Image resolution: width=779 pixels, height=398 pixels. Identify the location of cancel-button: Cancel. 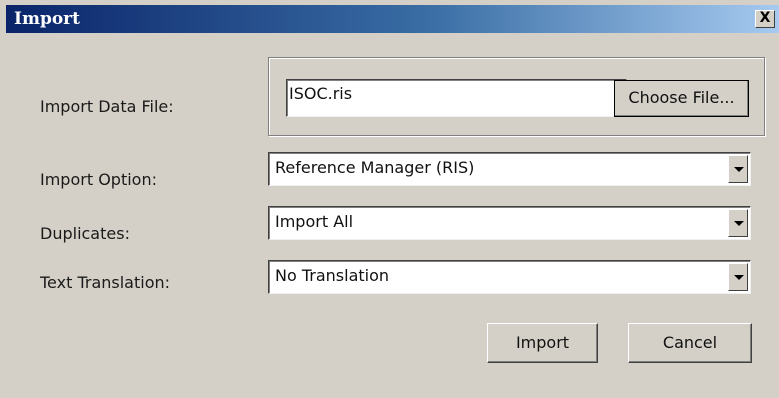
(690, 343).